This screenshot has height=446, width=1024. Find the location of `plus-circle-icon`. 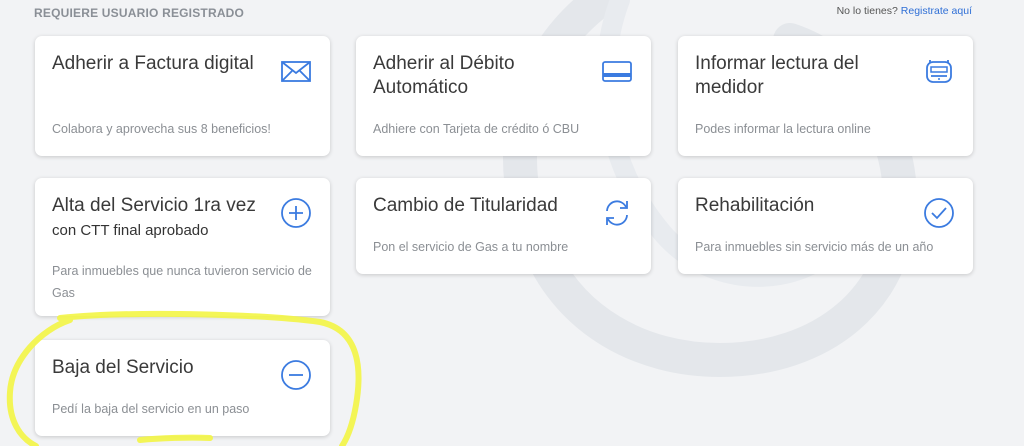

plus-circle-icon is located at coordinates (296, 213).